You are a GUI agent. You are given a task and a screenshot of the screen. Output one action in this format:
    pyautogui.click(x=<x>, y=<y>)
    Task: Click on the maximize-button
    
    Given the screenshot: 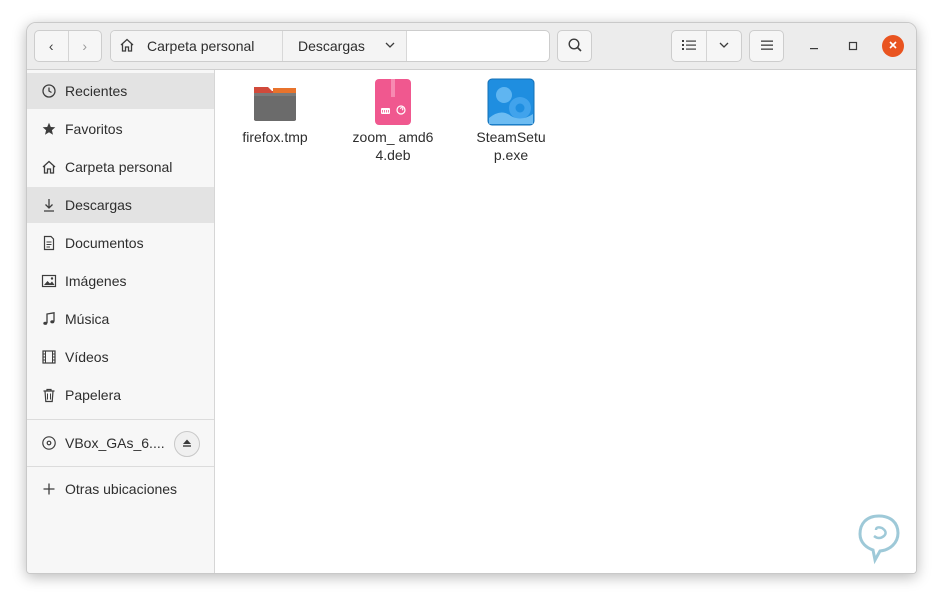 What is the action you would take?
    pyautogui.click(x=853, y=46)
    